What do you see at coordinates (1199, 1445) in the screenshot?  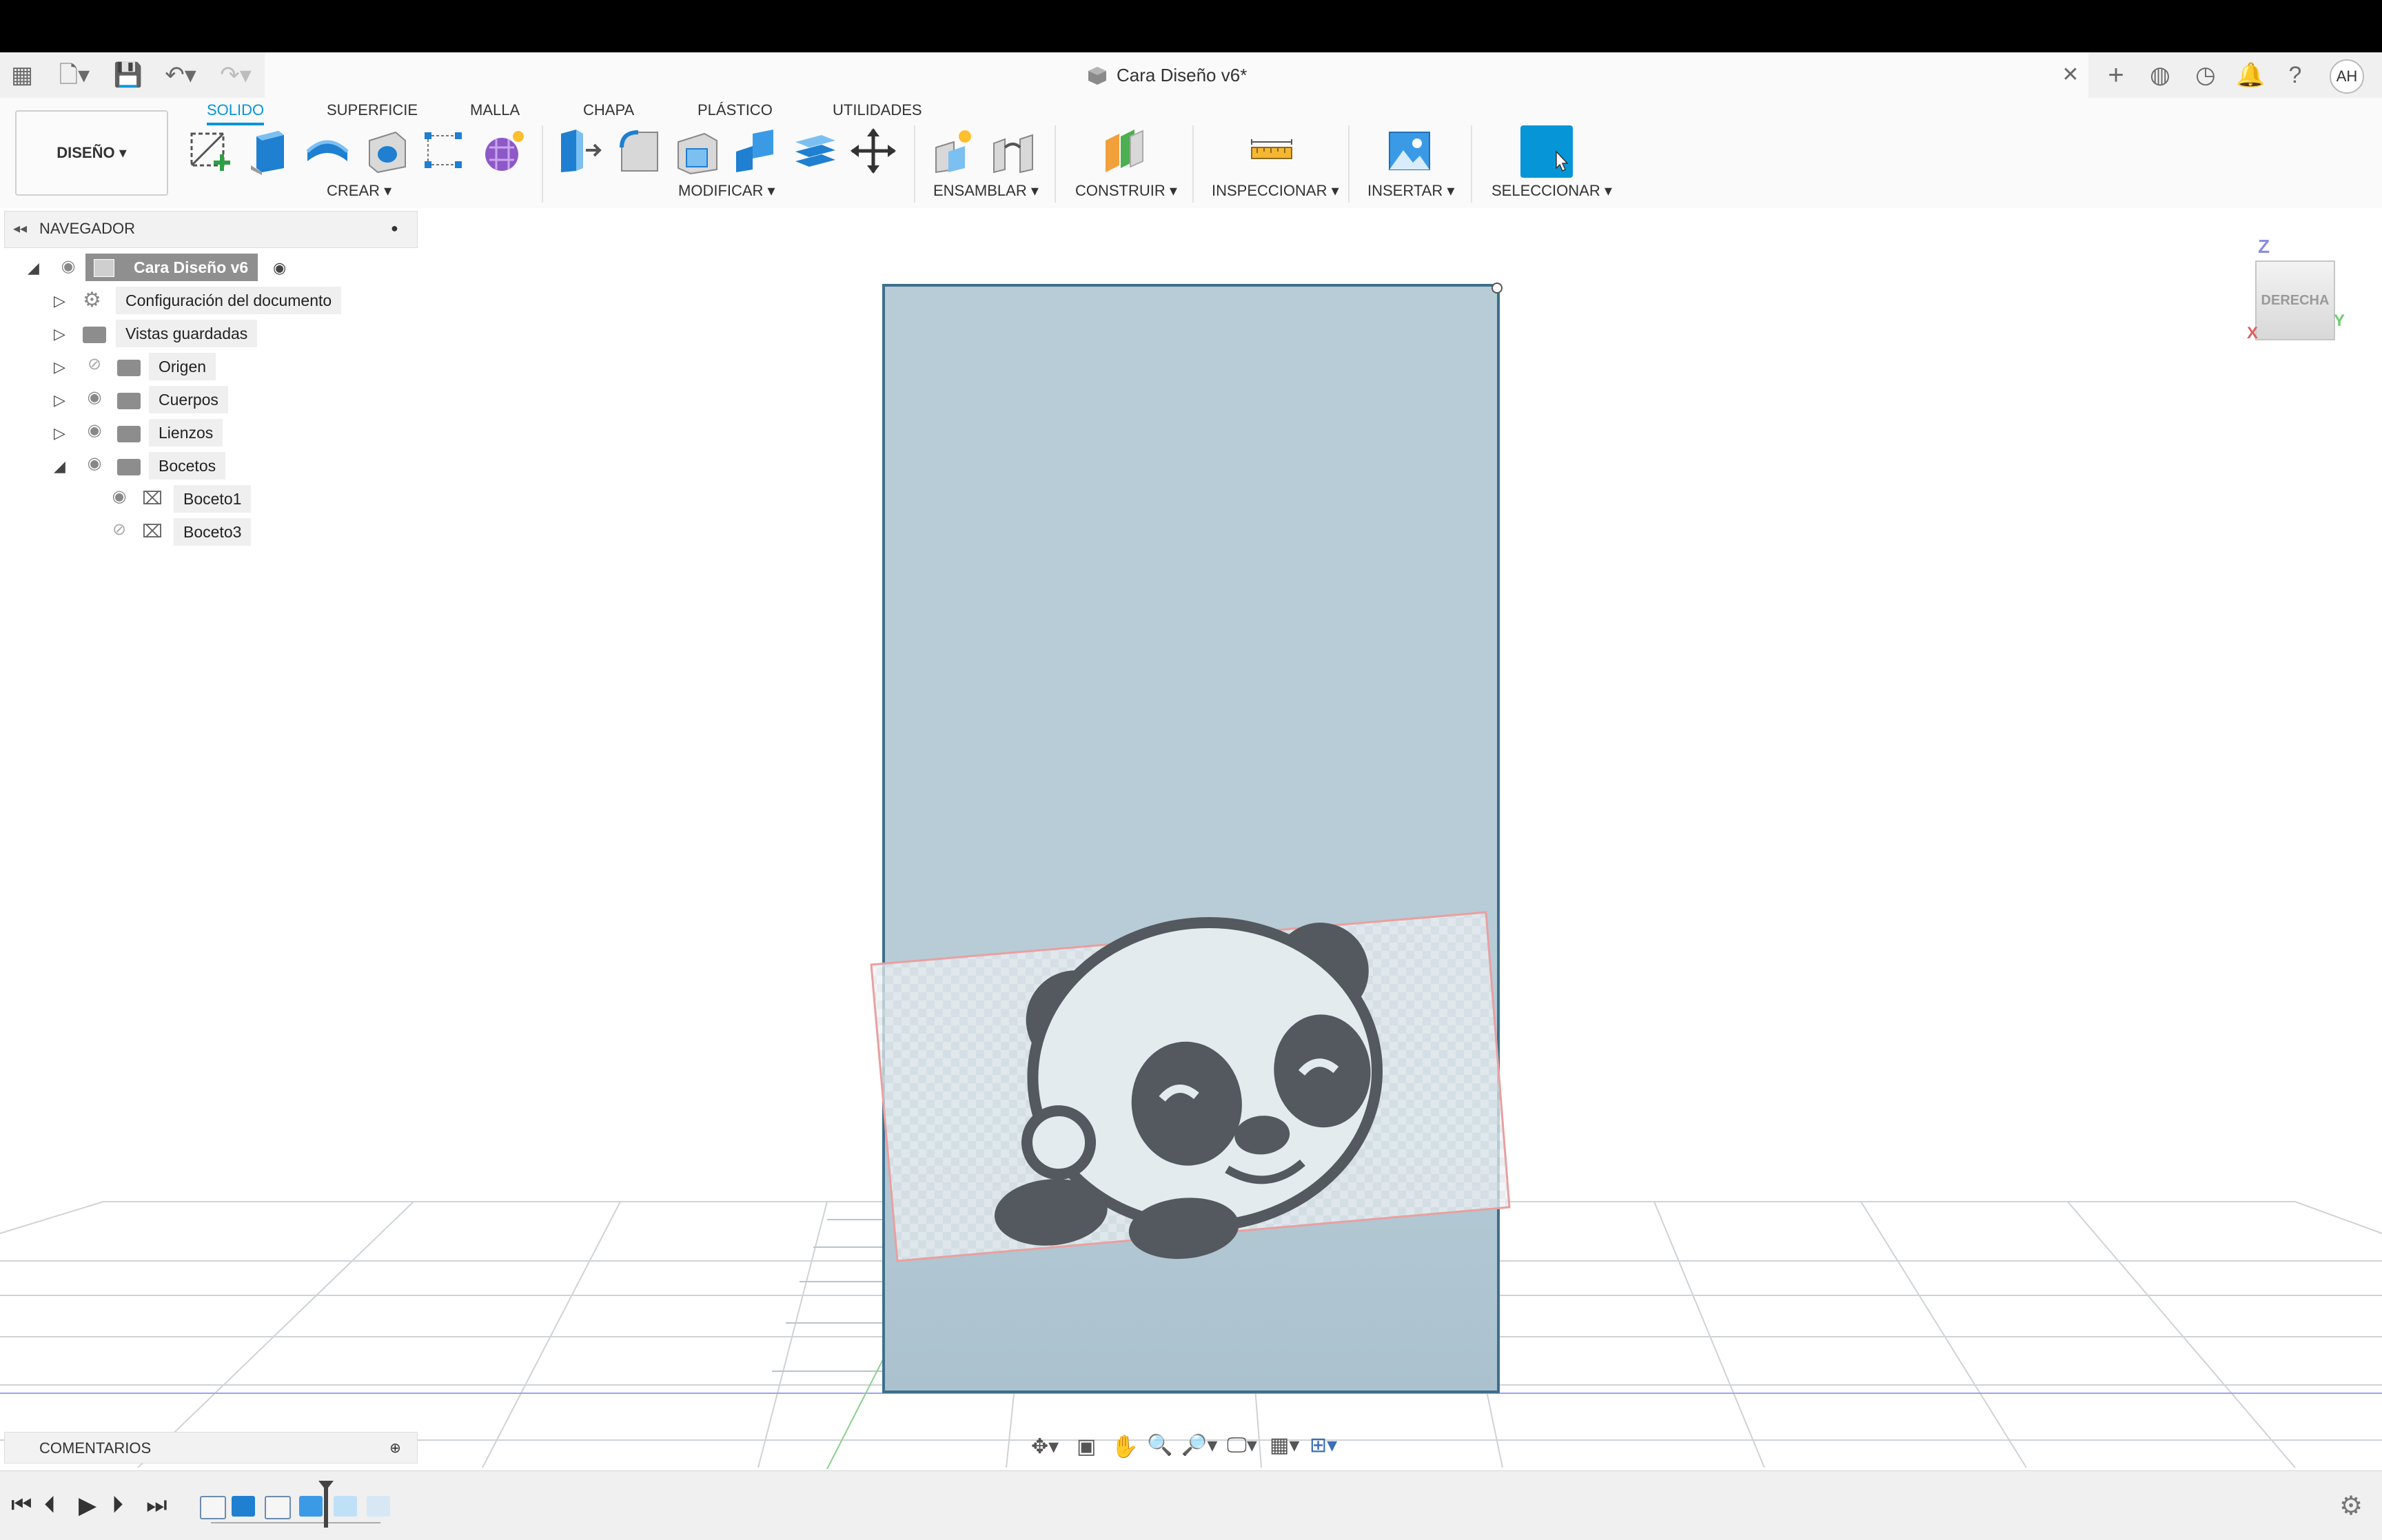 I see `zoom-window-icon: 🔎▾` at bounding box center [1199, 1445].